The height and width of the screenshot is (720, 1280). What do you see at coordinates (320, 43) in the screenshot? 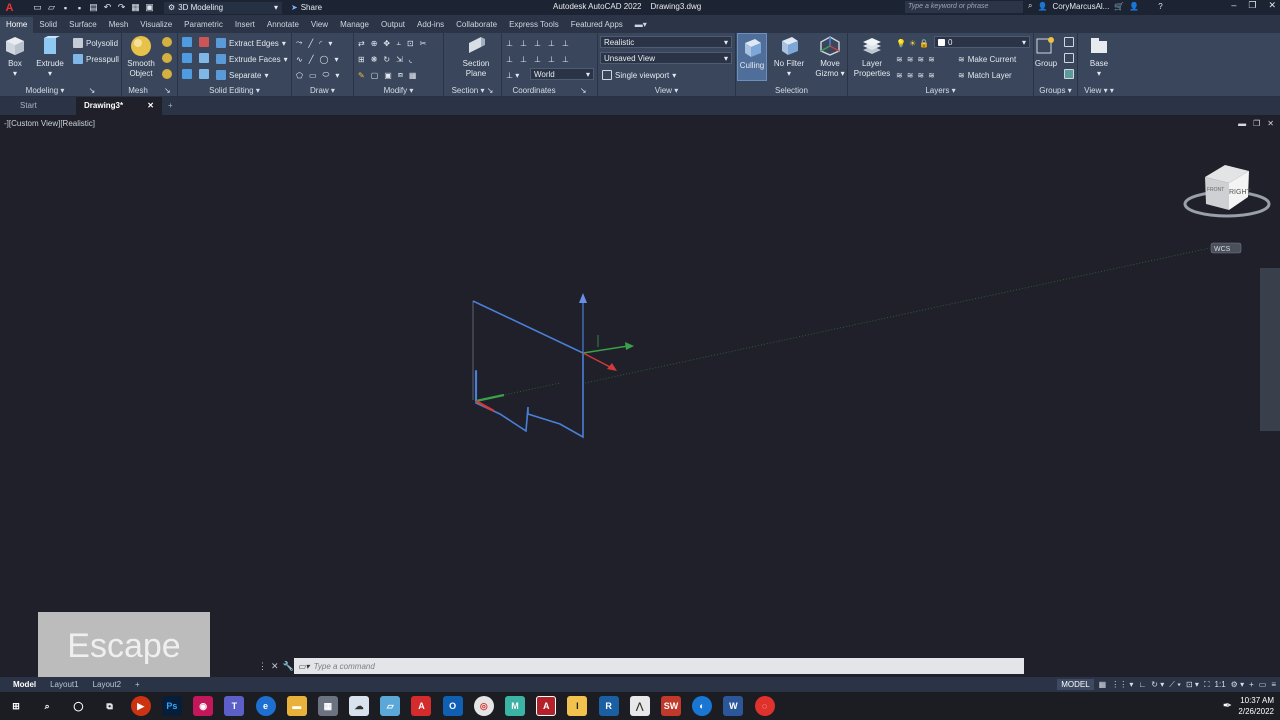
I see `arc-icon: ◜` at bounding box center [320, 43].